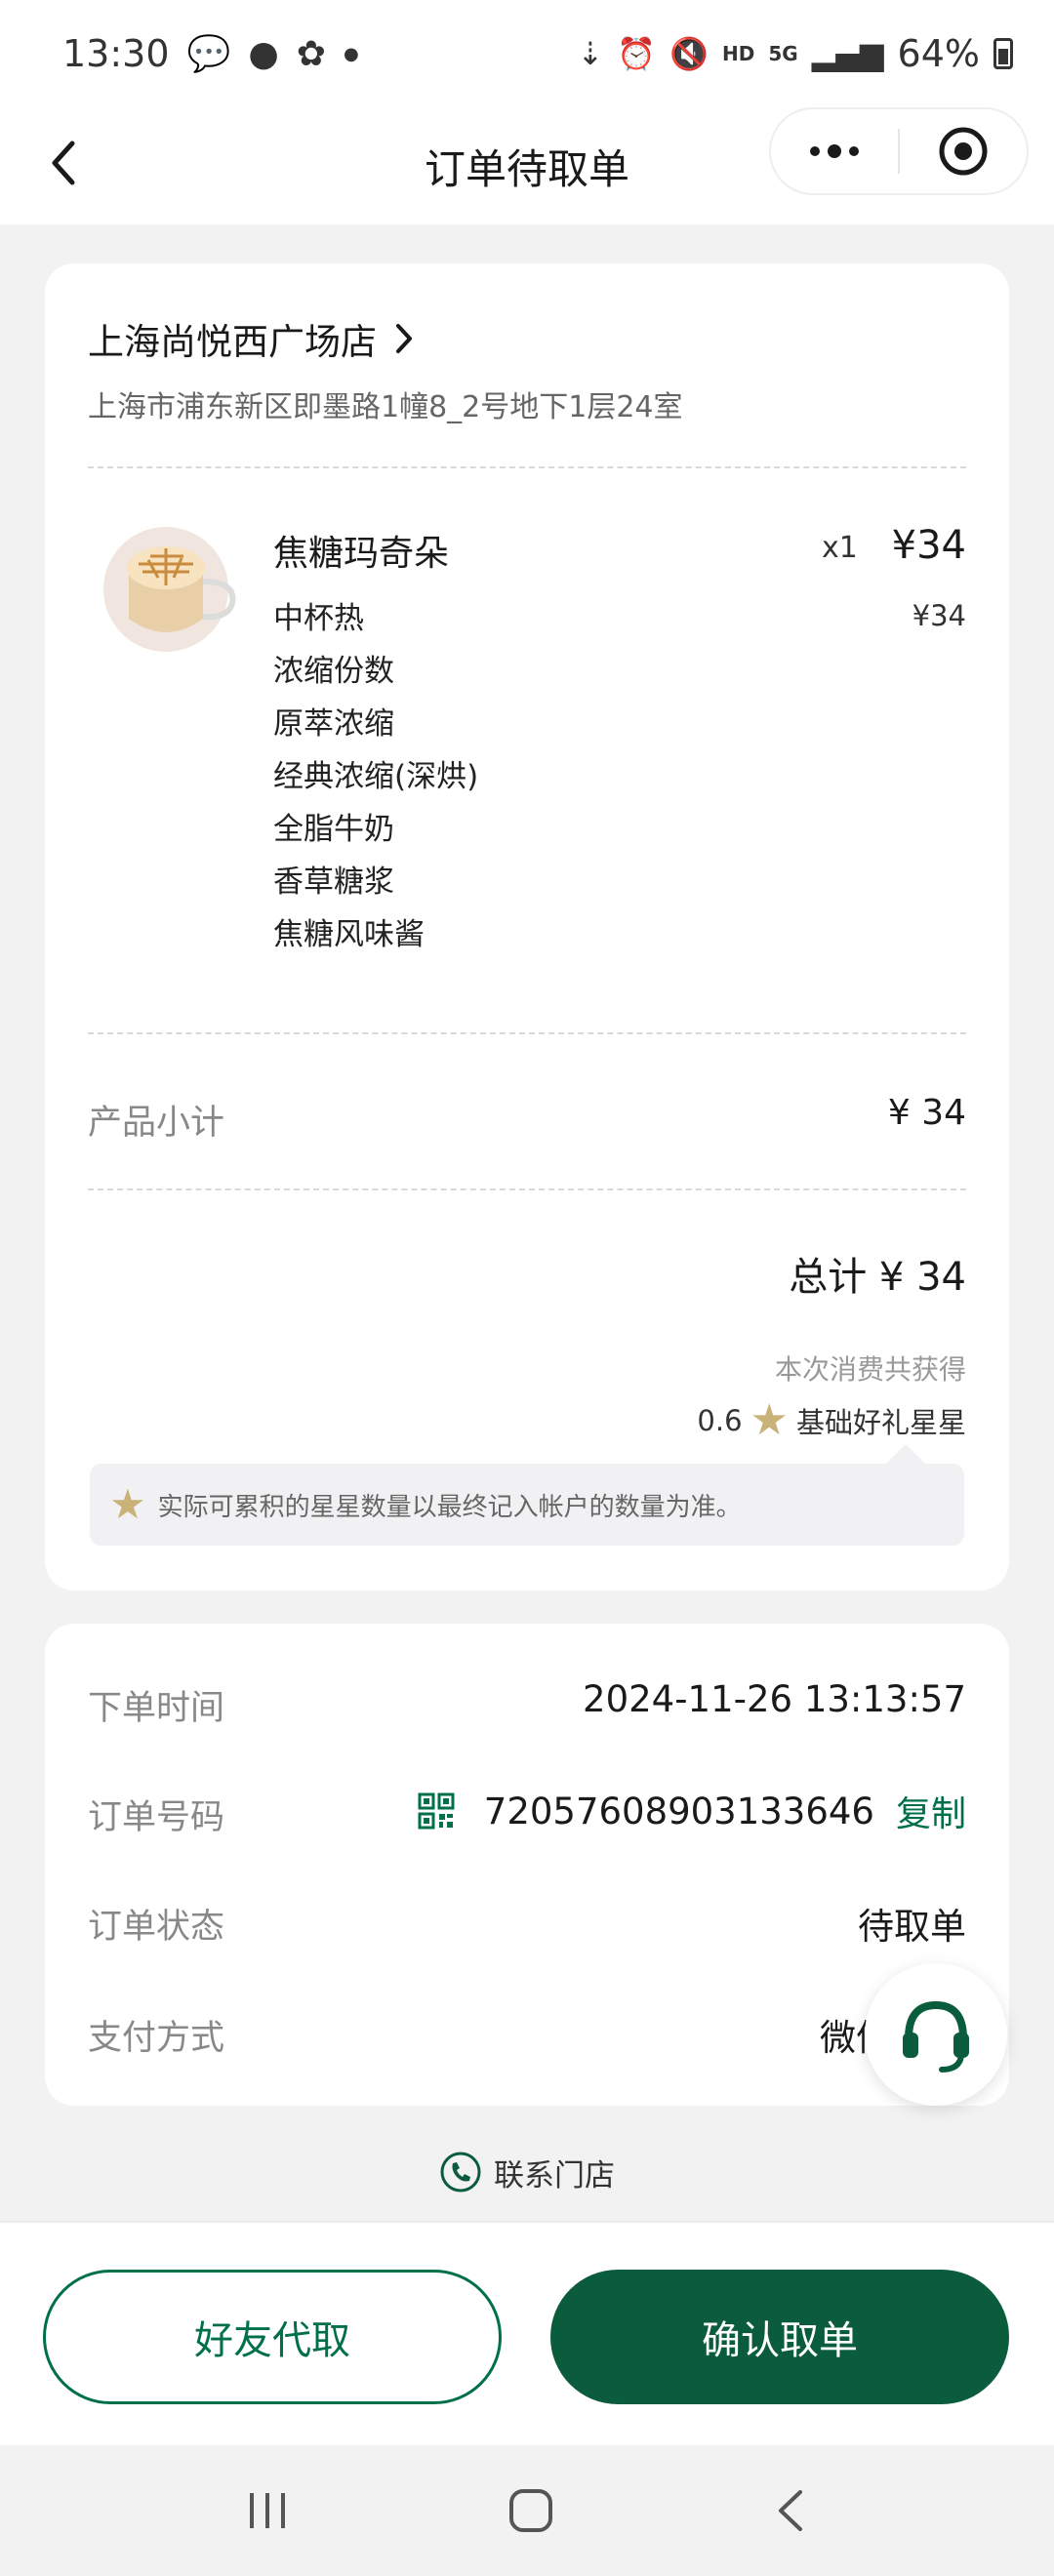  I want to click on target-icon, so click(963, 151).